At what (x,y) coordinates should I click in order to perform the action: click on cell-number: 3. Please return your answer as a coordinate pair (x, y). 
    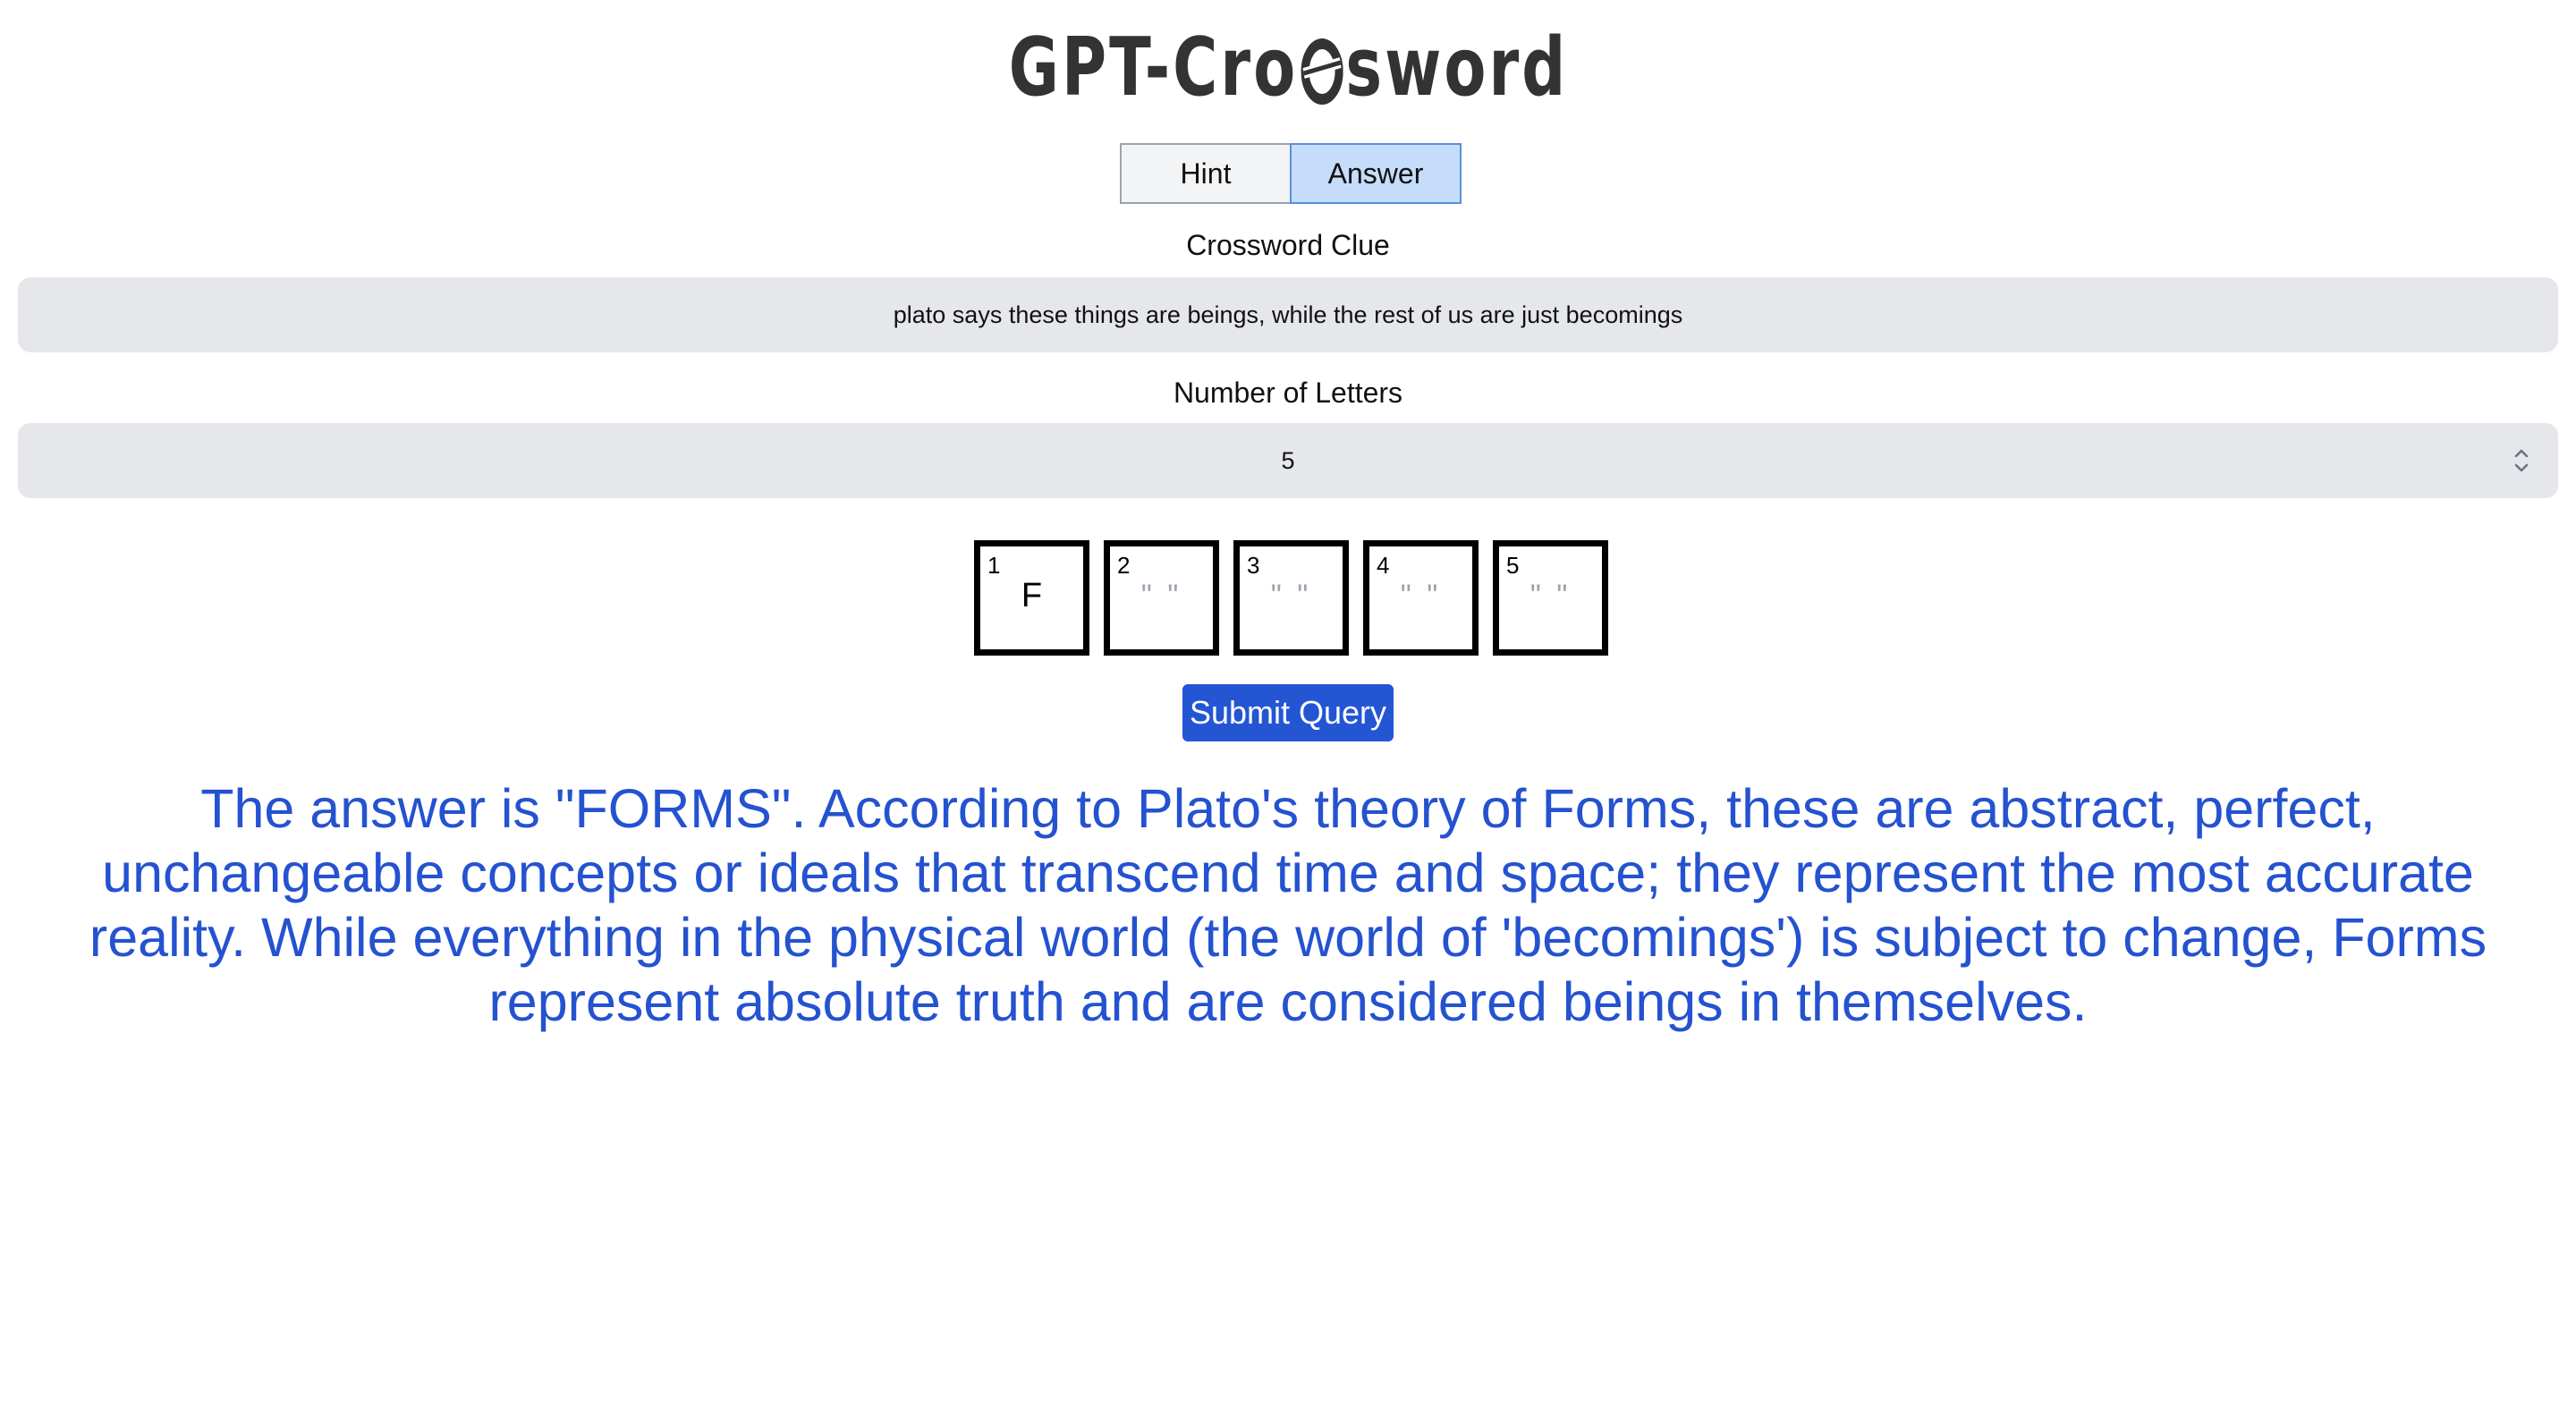
    Looking at the image, I should click on (1253, 566).